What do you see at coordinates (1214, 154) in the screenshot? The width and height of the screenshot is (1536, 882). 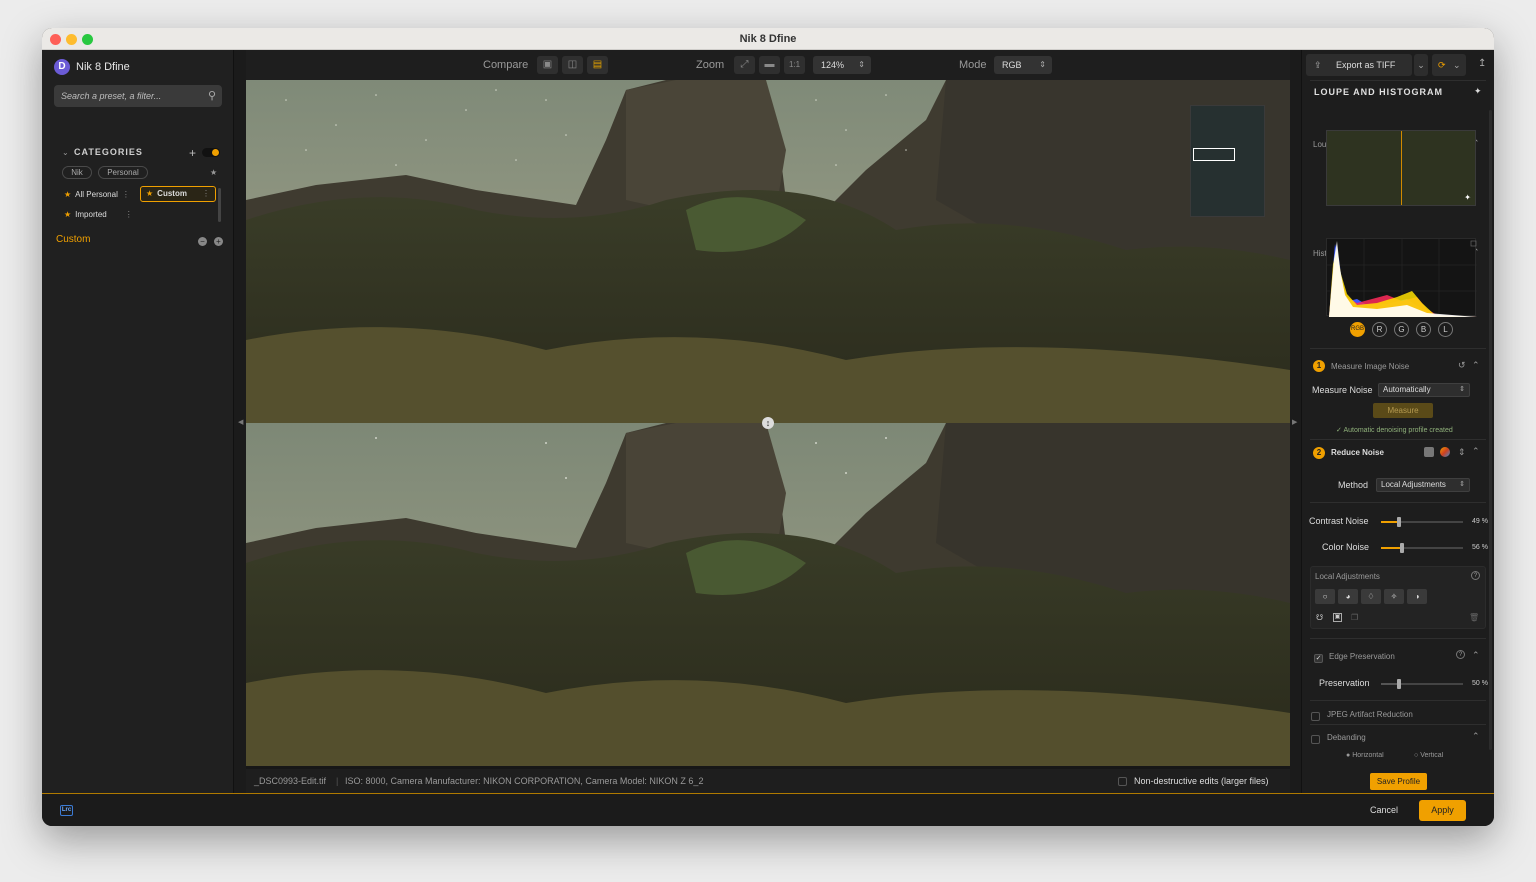 I see `navigator-viewport-rect` at bounding box center [1214, 154].